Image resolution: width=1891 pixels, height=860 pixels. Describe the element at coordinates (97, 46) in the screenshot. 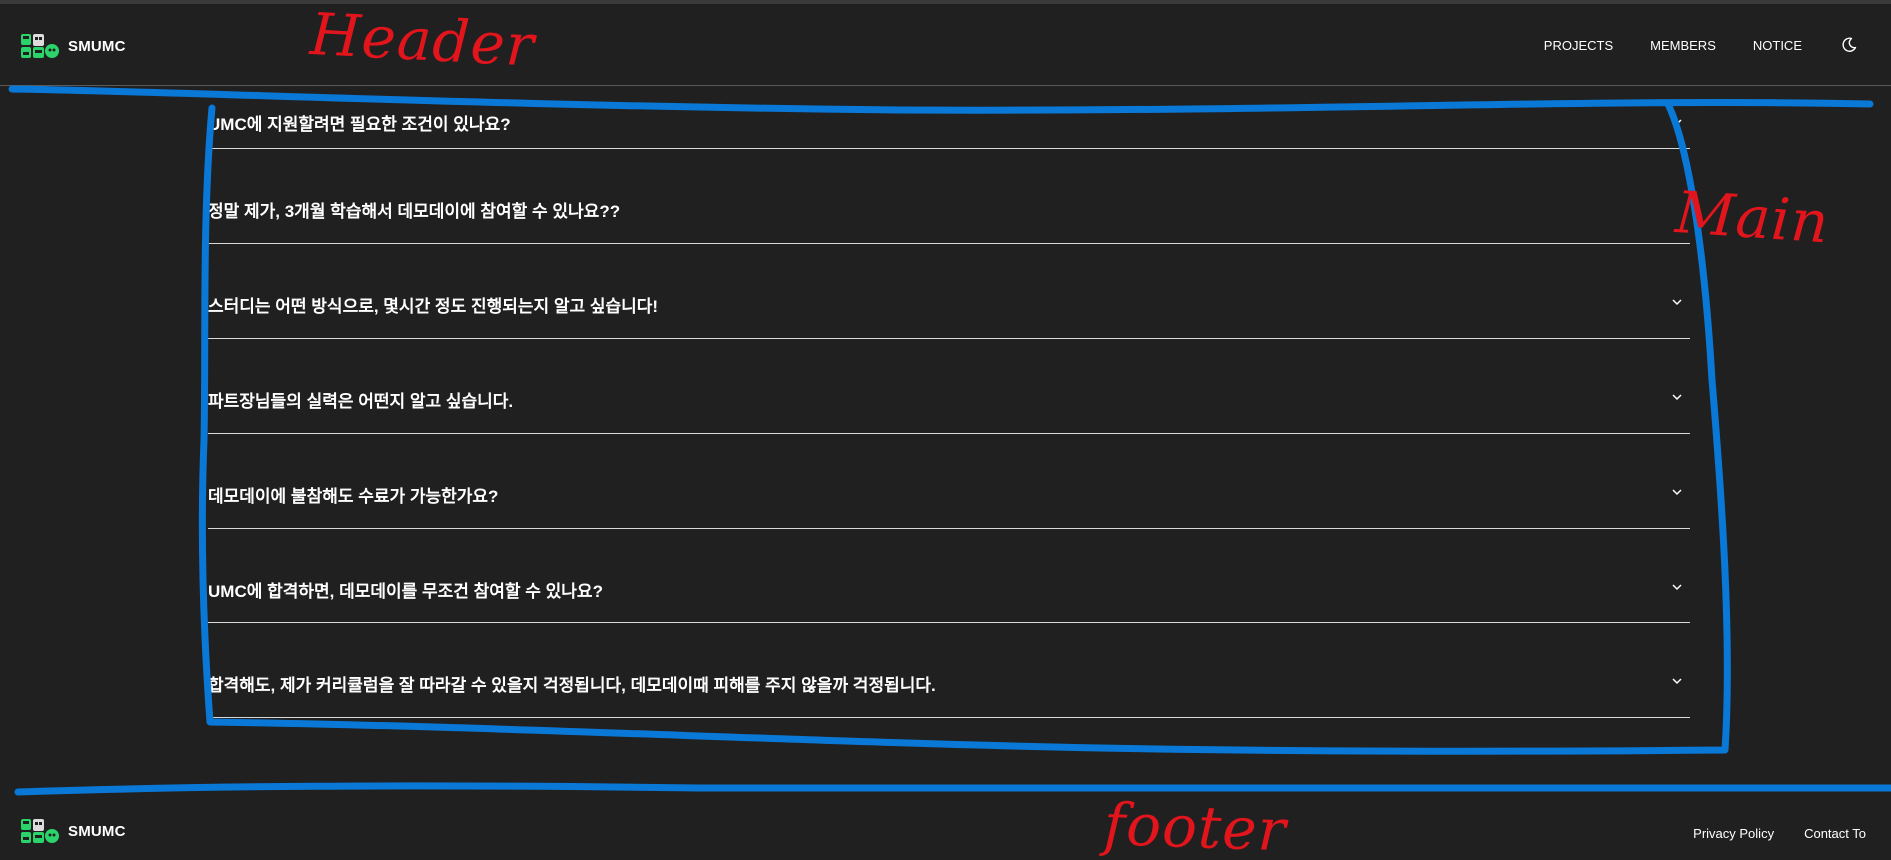

I see `header-brand-name: SMUMC` at that location.